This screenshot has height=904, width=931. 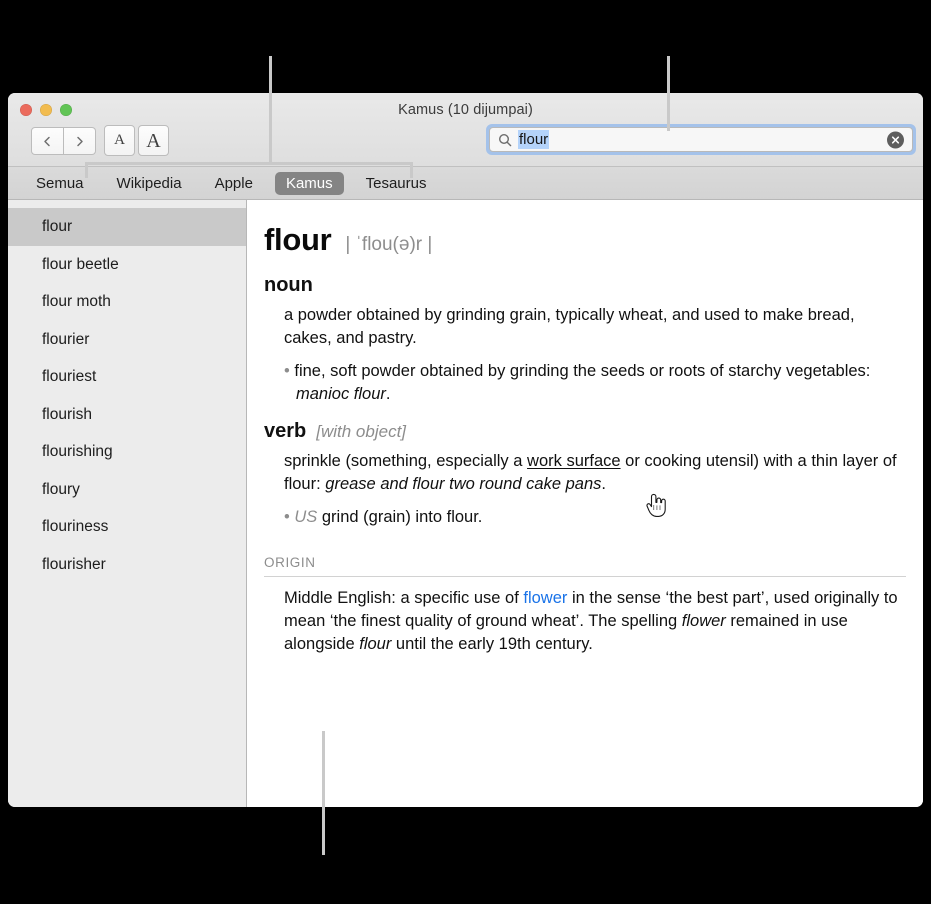 What do you see at coordinates (234, 183) in the screenshot?
I see `tab-apple: Apple` at bounding box center [234, 183].